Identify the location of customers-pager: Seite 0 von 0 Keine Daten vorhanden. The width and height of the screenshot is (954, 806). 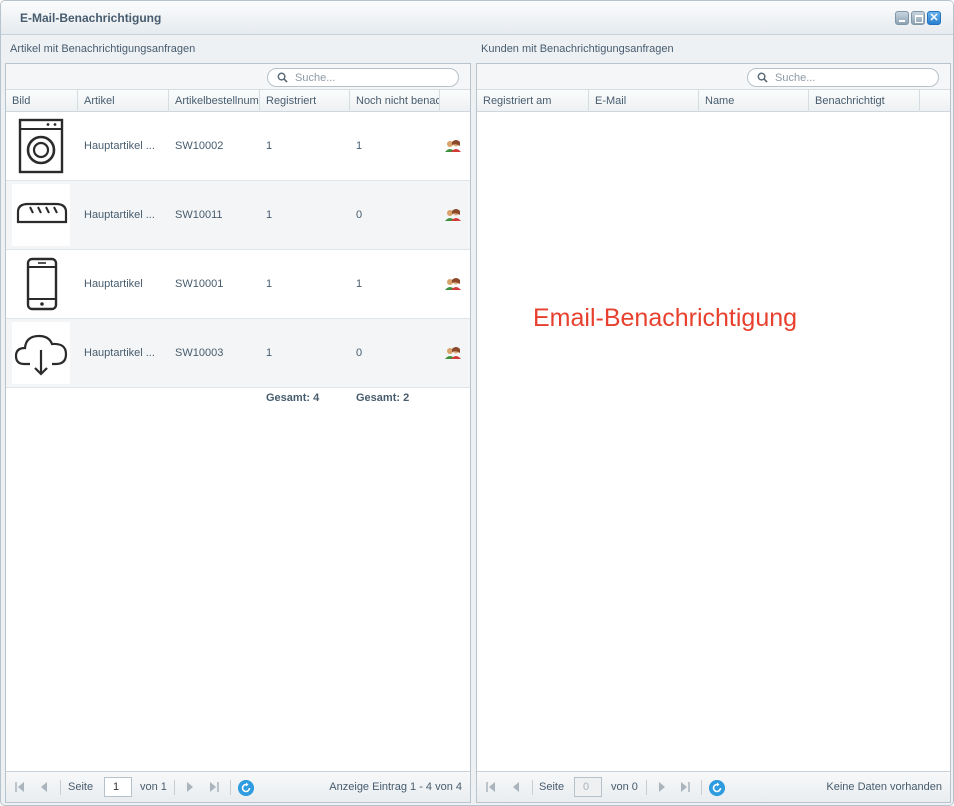
(713, 786).